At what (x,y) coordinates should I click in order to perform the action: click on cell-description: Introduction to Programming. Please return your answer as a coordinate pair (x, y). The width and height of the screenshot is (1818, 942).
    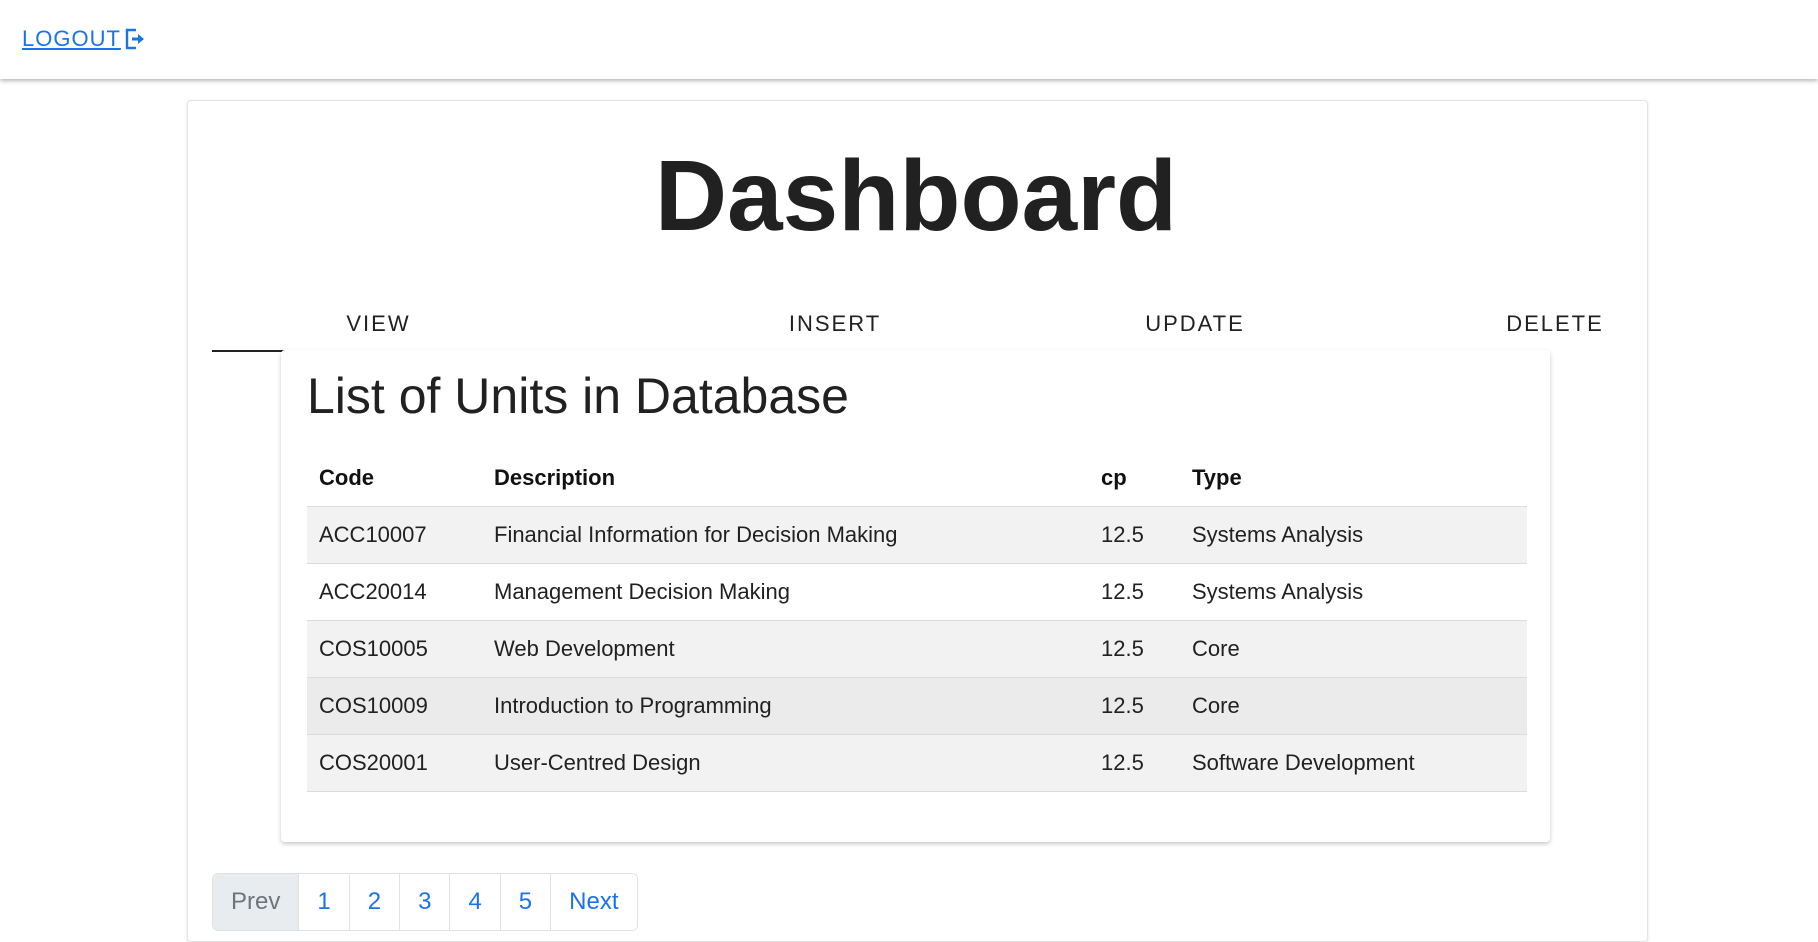
    Looking at the image, I should click on (785, 706).